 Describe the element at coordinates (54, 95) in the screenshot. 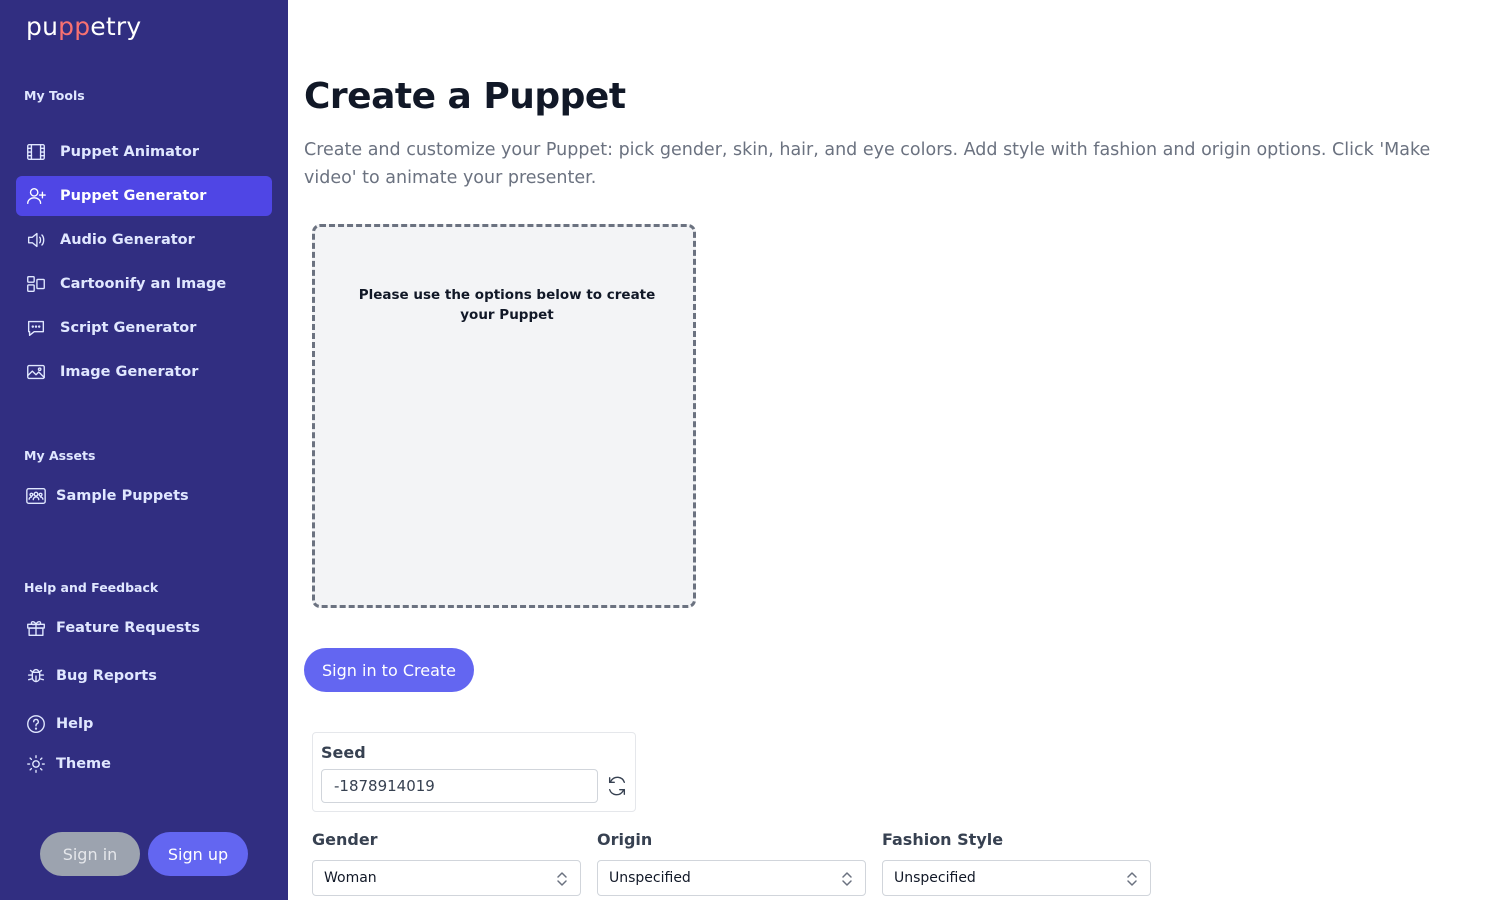

I see `section-title-my-tools: My Tools` at that location.